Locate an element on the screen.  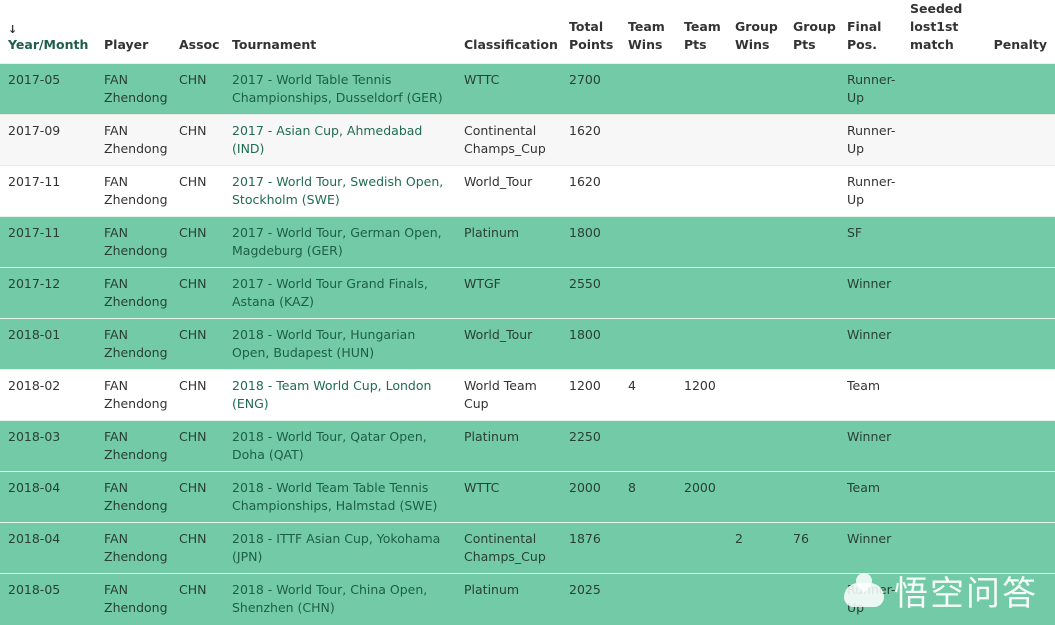
cell-total-points: 2025 is located at coordinates (590, 599).